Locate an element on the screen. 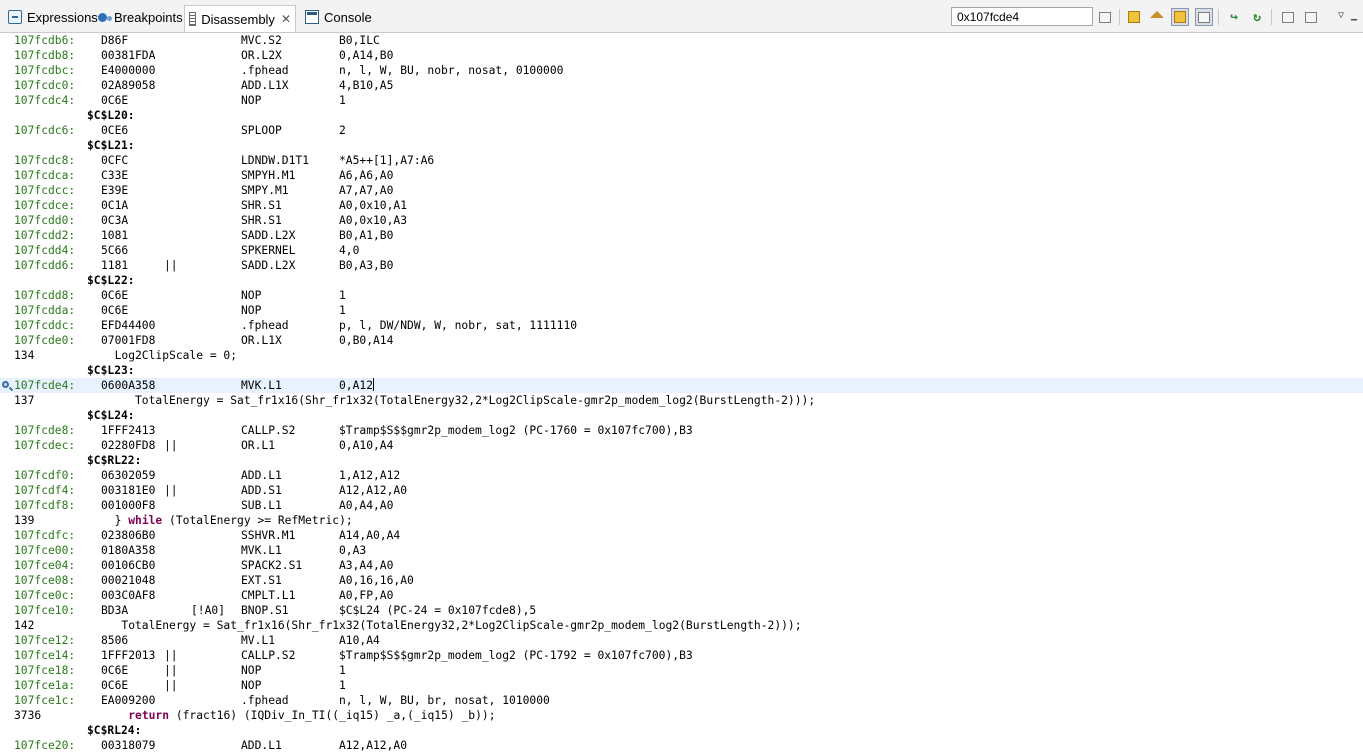  label-row: $C$L20: is located at coordinates (681, 115).